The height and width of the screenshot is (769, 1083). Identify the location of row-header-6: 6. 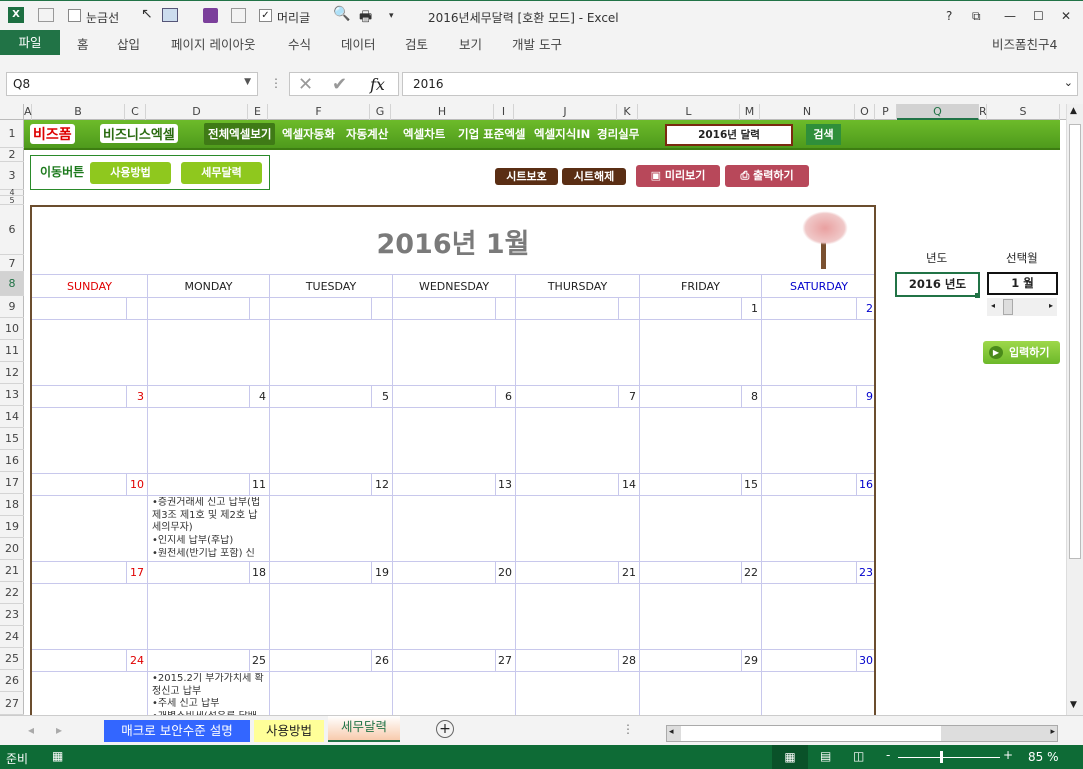
(12, 230).